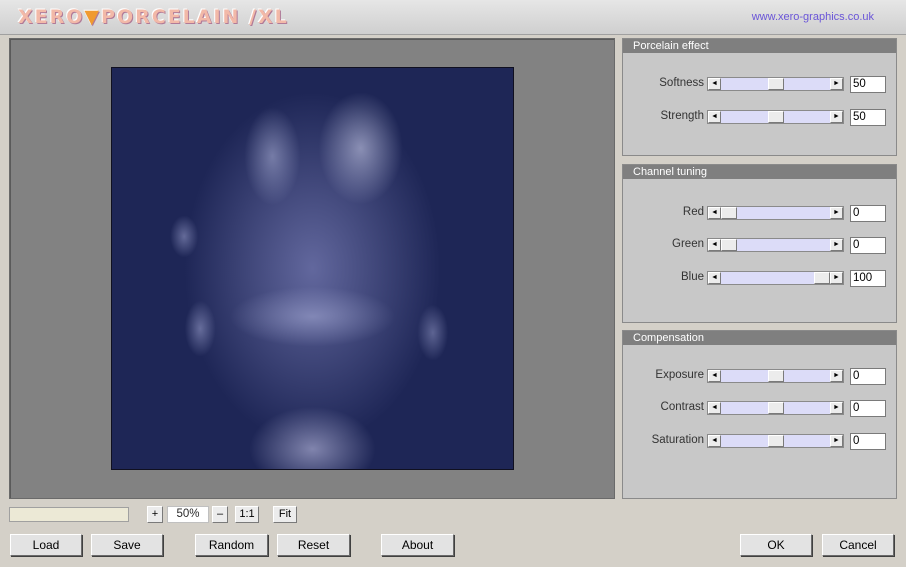 Image resolution: width=906 pixels, height=567 pixels. Describe the element at coordinates (127, 545) in the screenshot. I see `save-button: Save` at that location.